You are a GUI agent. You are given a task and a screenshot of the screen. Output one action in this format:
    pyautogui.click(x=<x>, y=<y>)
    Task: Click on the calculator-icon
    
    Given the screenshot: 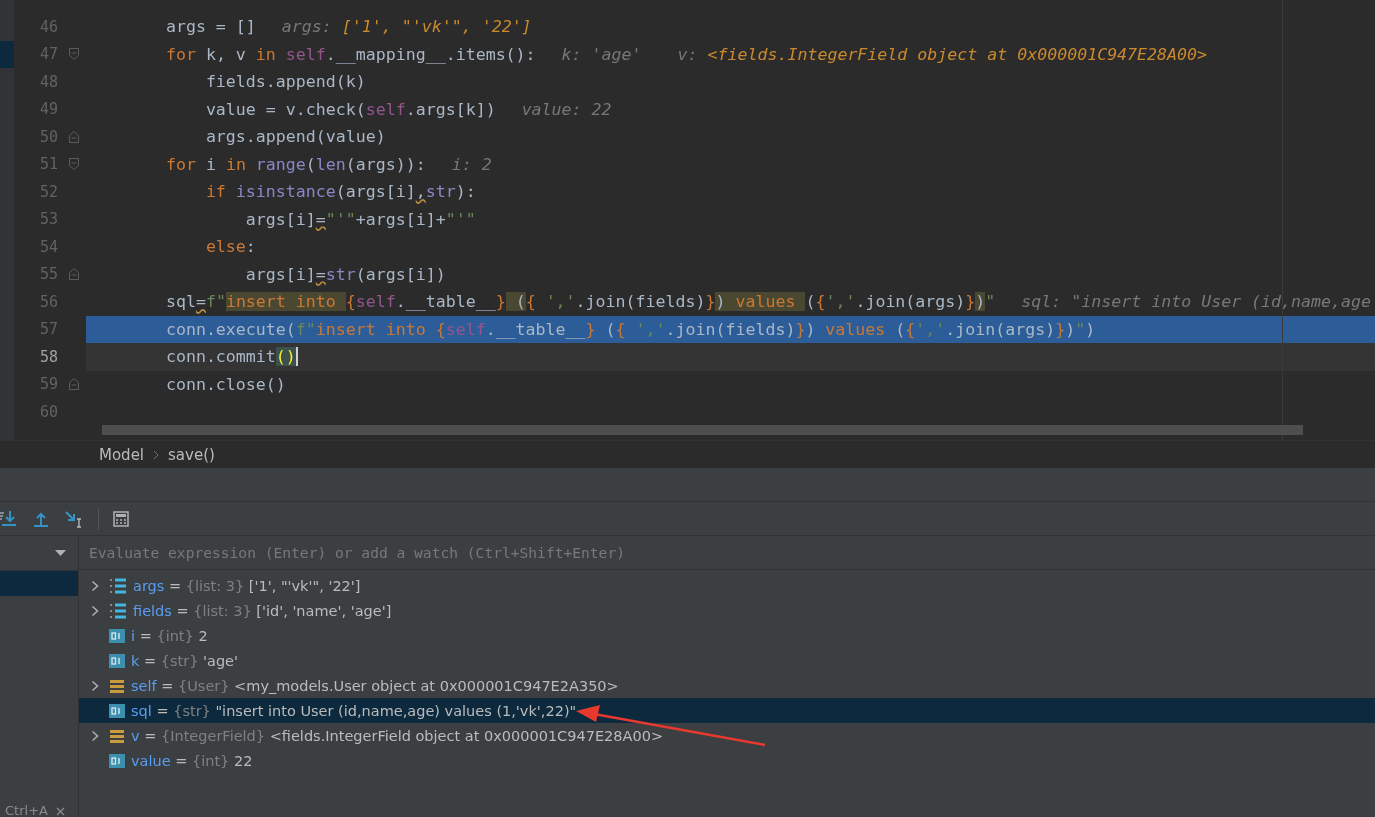 What is the action you would take?
    pyautogui.click(x=121, y=518)
    